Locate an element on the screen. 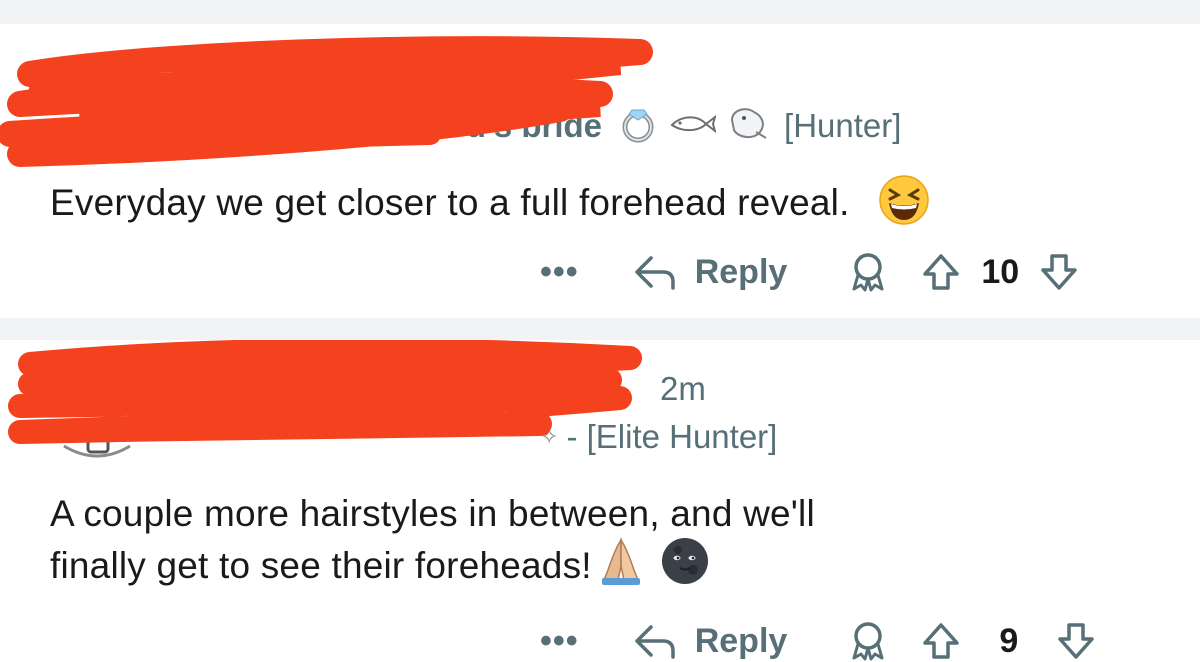 The height and width of the screenshot is (662, 1200). top-separator is located at coordinates (600, 12).